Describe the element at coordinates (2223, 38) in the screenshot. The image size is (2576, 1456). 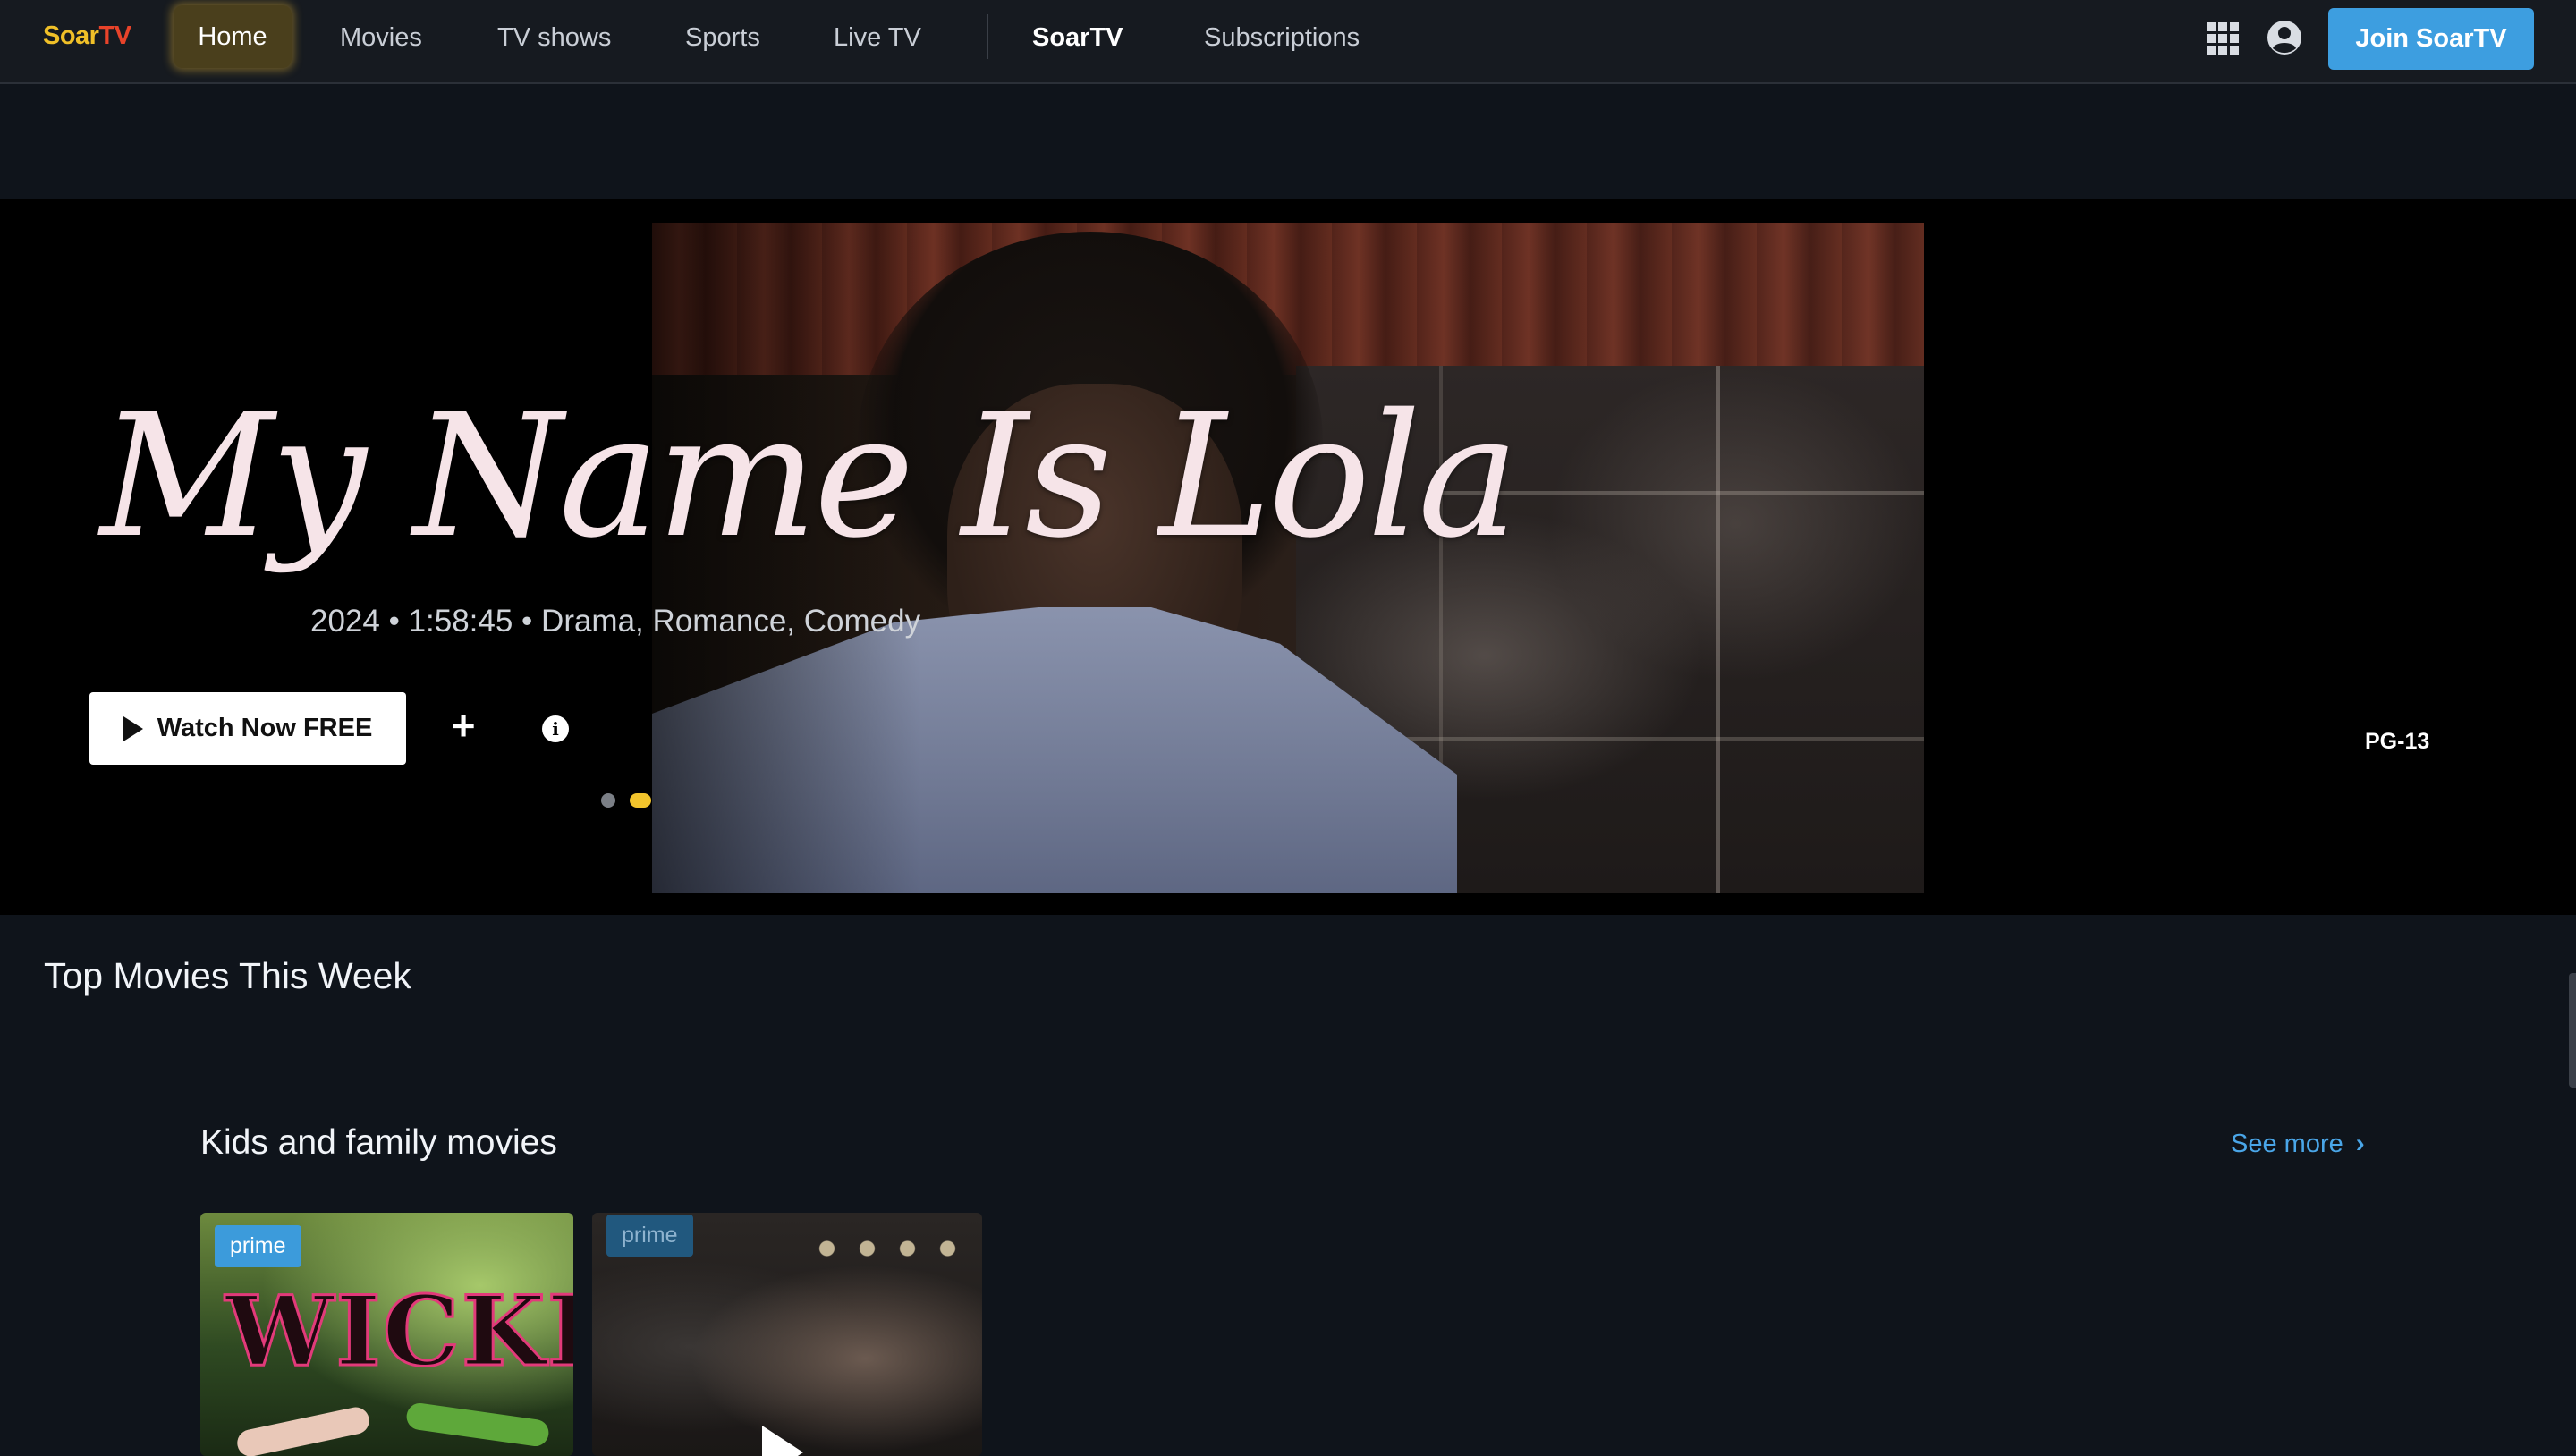
I see `grid-apps-icon` at that location.